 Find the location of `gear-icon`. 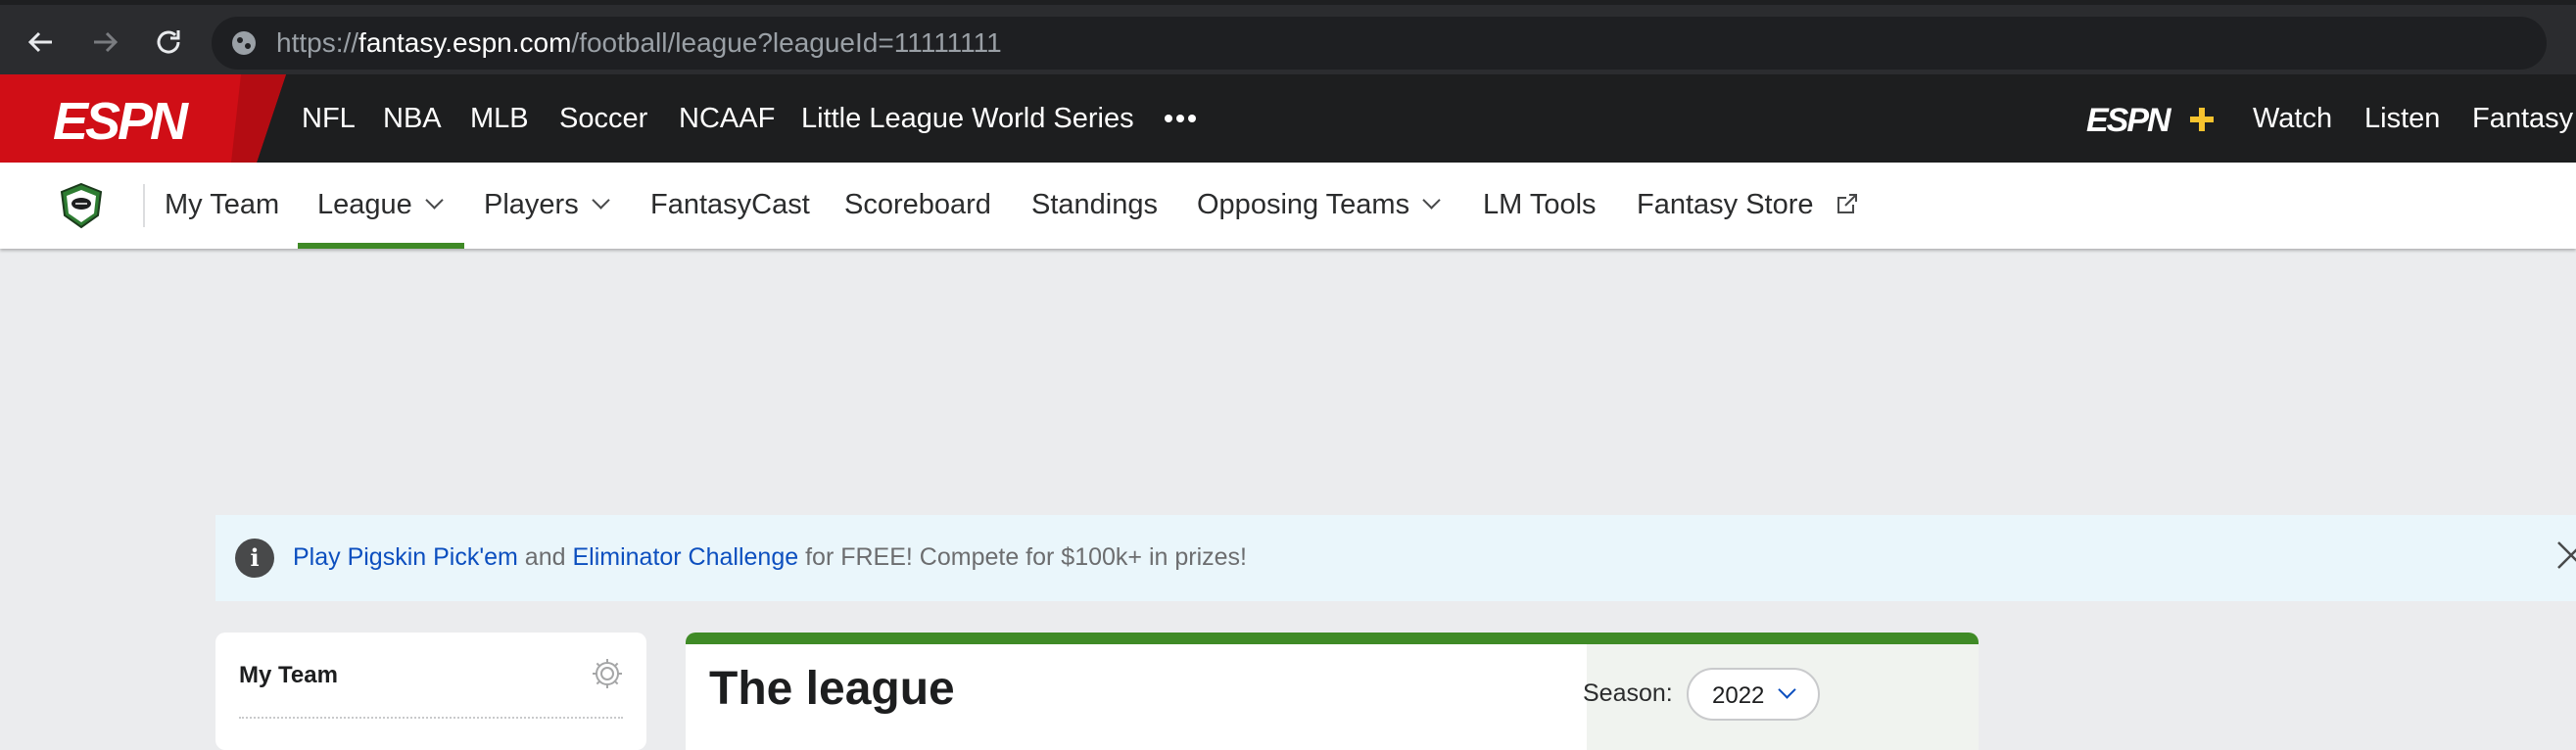

gear-icon is located at coordinates (607, 673).